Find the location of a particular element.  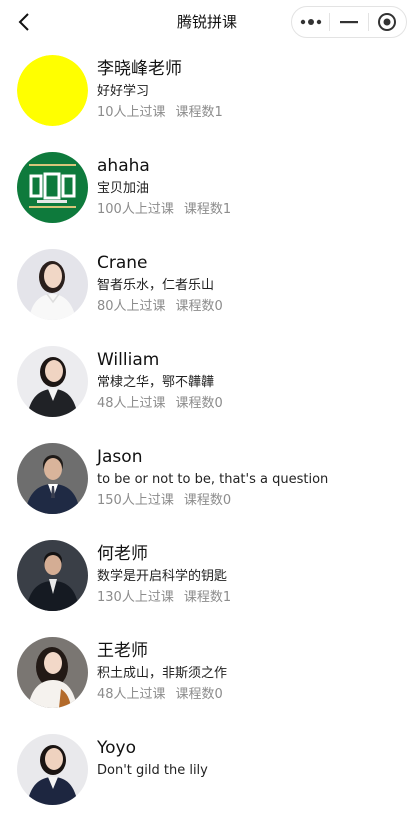

teacher-name: Crane is located at coordinates (122, 263).